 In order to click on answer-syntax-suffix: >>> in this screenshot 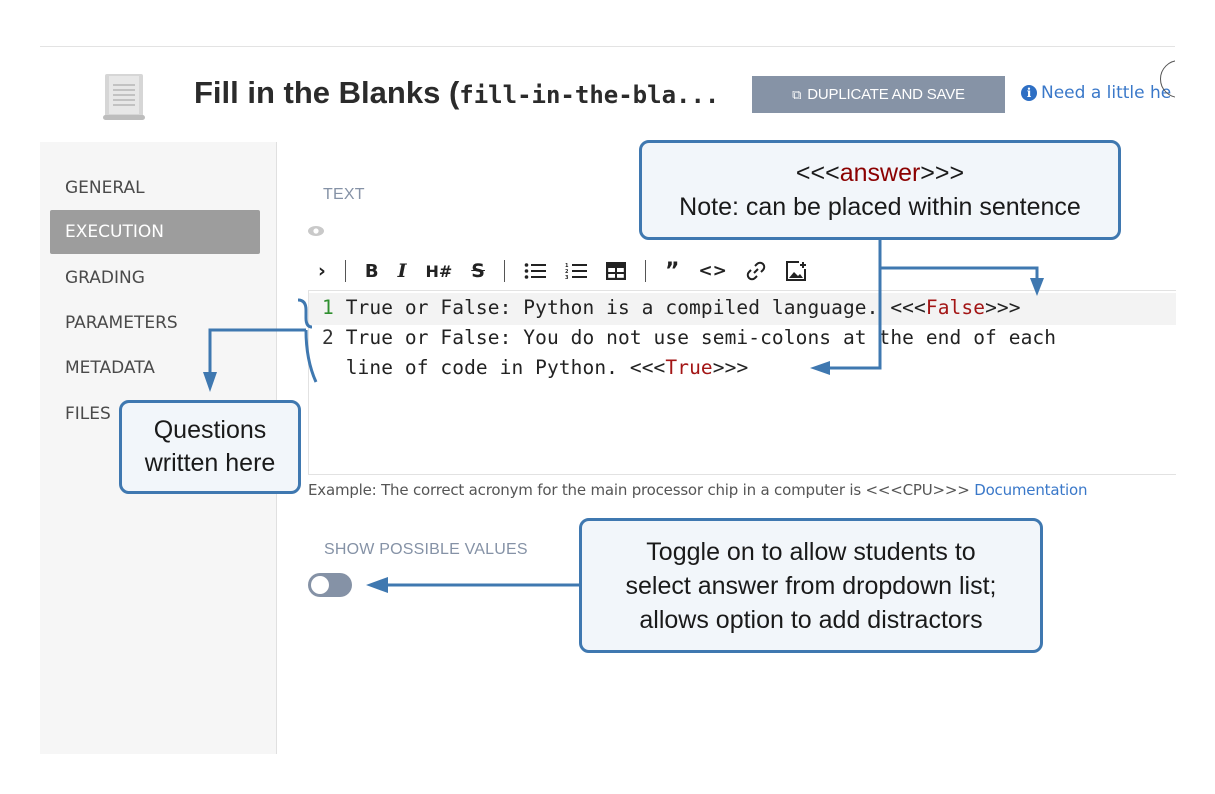, I will do `click(942, 173)`.